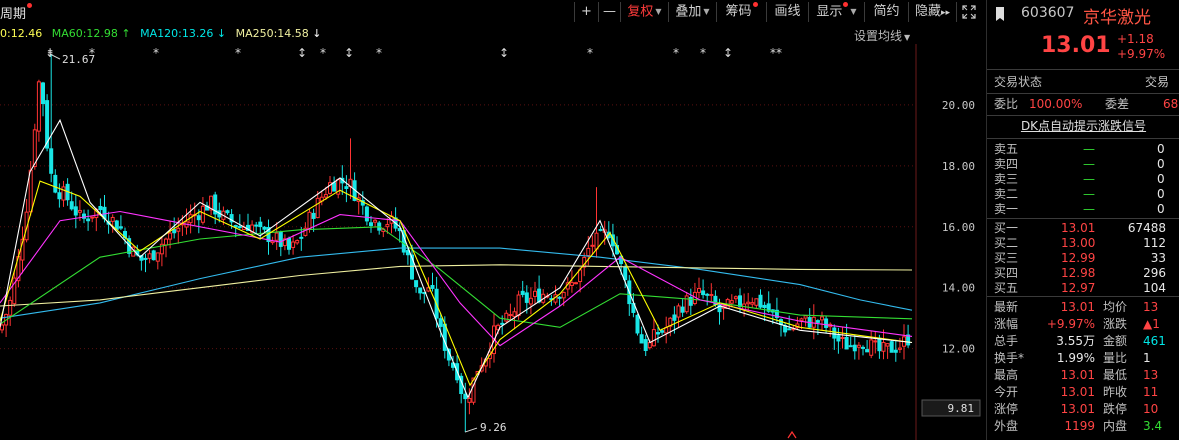 Image resolution: width=1179 pixels, height=440 pixels. I want to click on chips-button: 筹码, so click(741, 12).